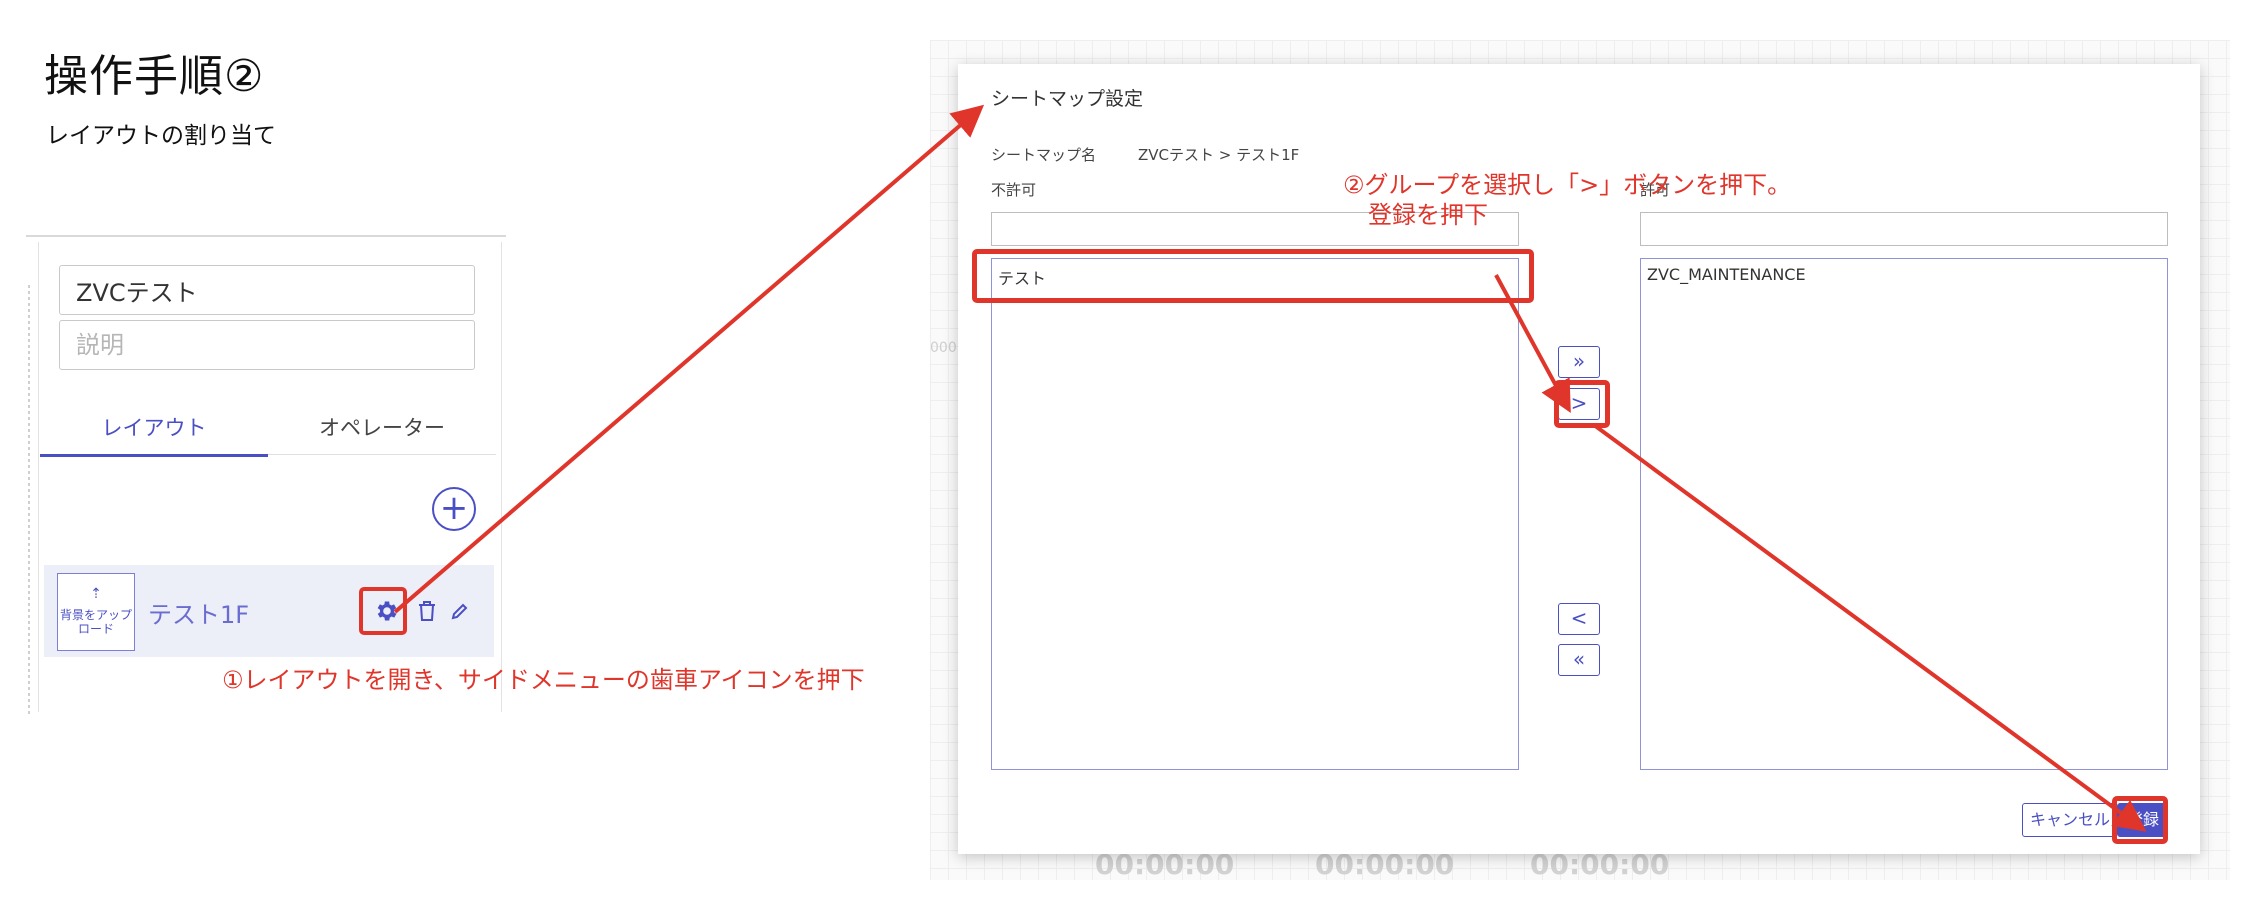 The height and width of the screenshot is (908, 2254). Describe the element at coordinates (689, 359) in the screenshot. I see `arrow-to-dialog` at that location.